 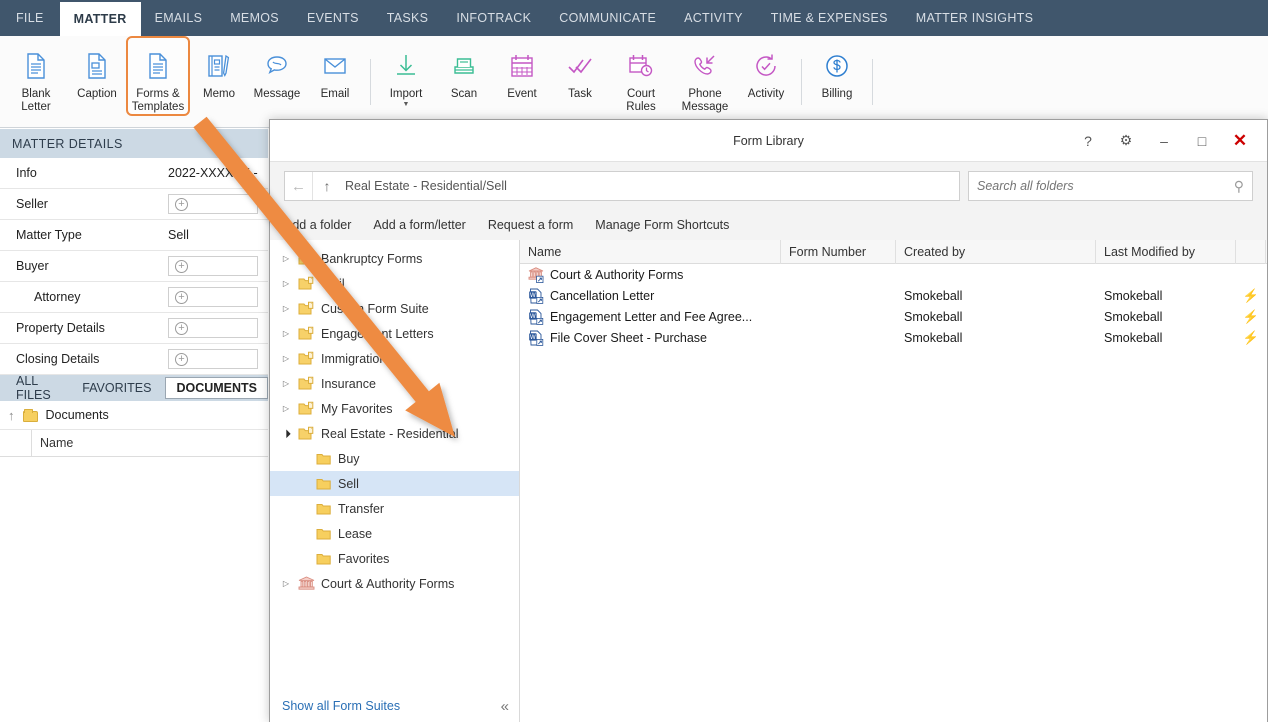 What do you see at coordinates (996, 252) in the screenshot?
I see `column-header-created-by: Created by` at bounding box center [996, 252].